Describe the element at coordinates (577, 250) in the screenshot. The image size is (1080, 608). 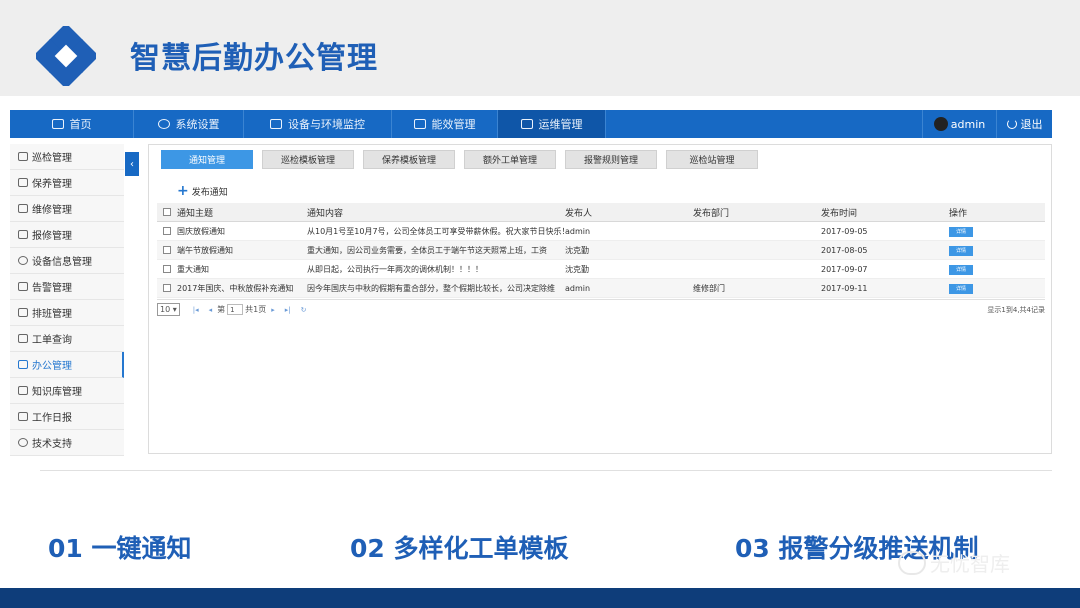
I see `cell-publisher: 沈克勤` at that location.